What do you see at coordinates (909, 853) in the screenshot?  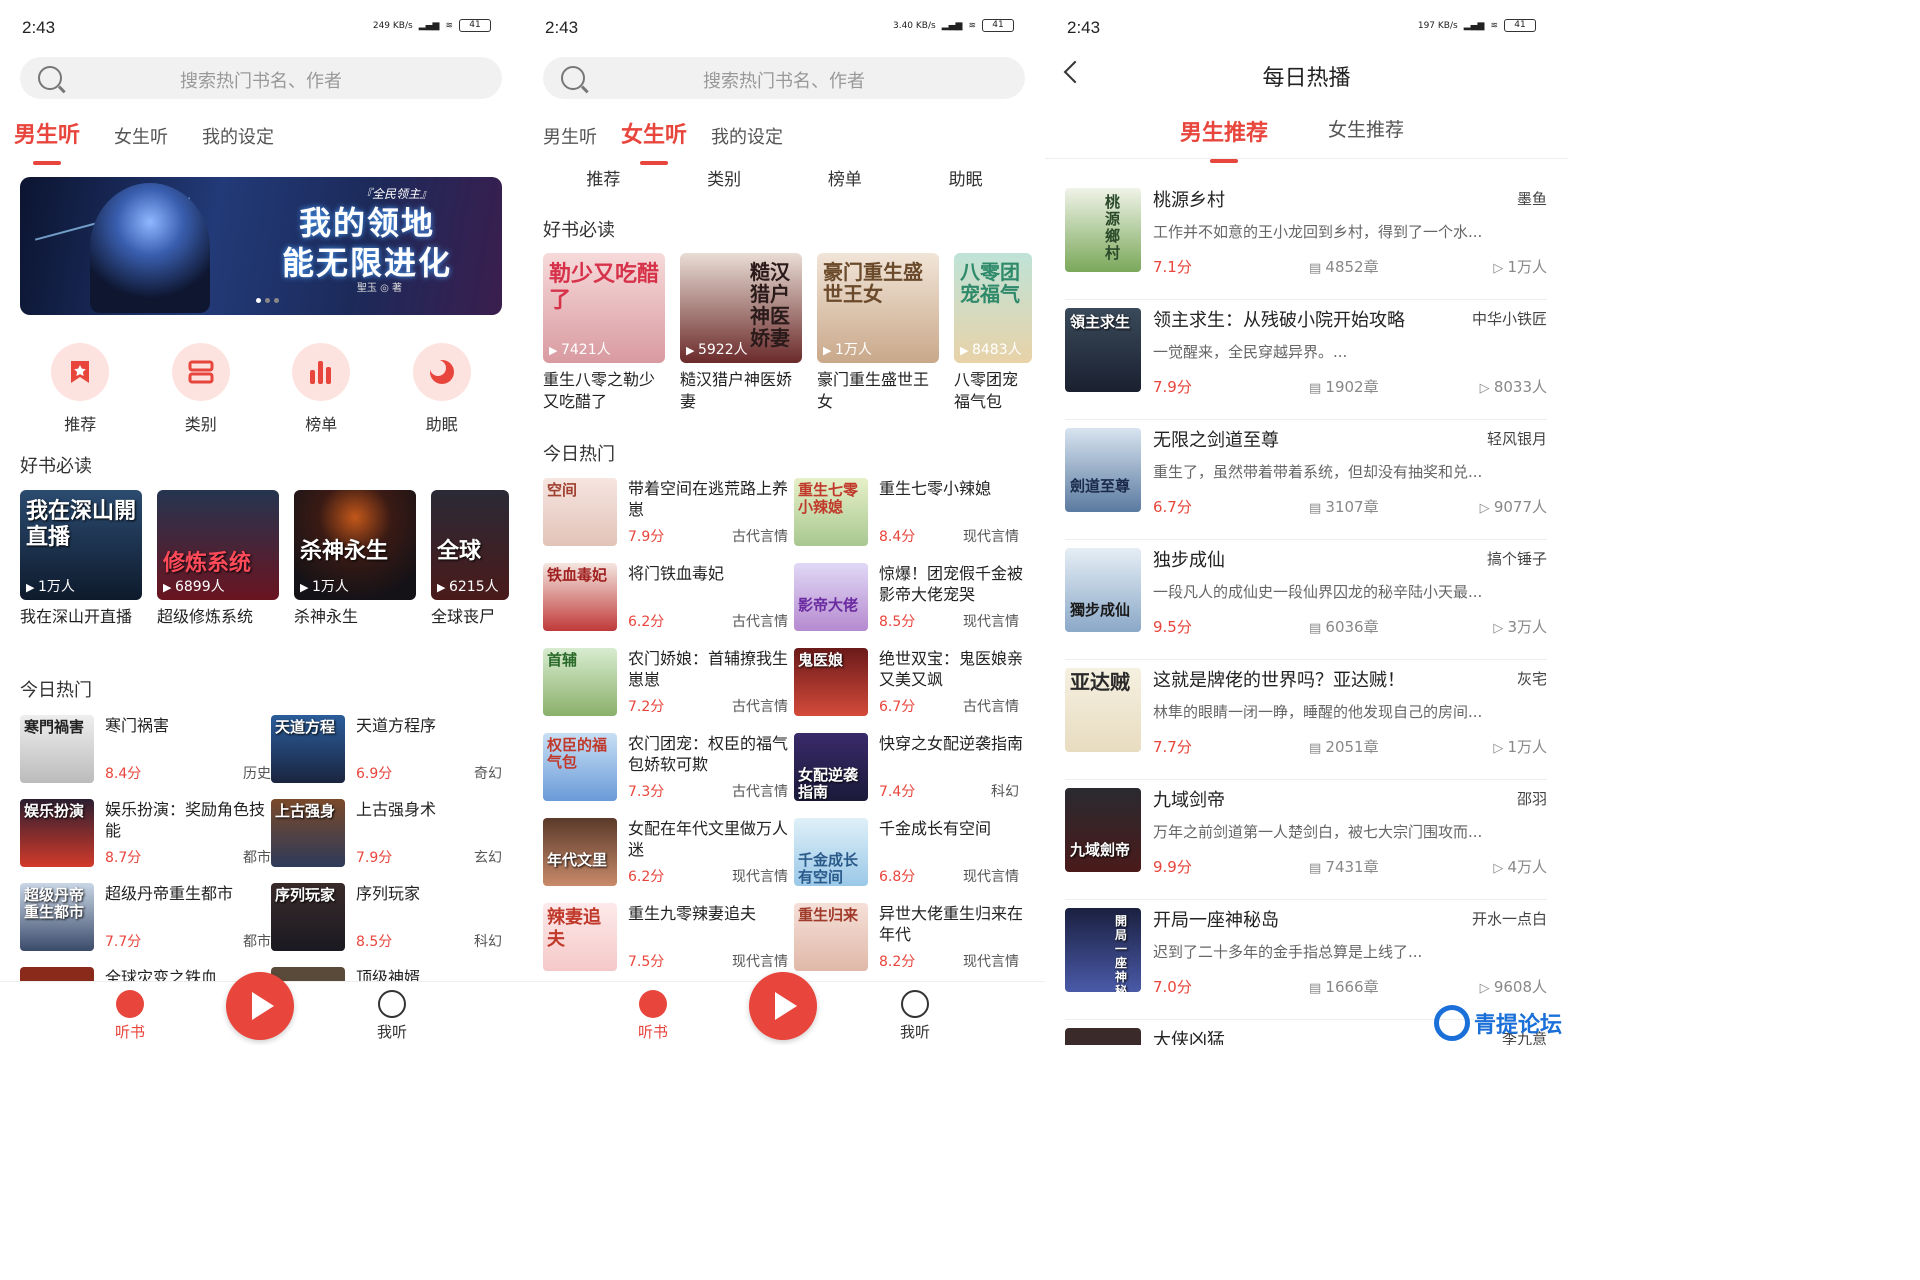 I see `hot-item: 千金成长有空间 千金成长有空间 6.8分 现代言情` at bounding box center [909, 853].